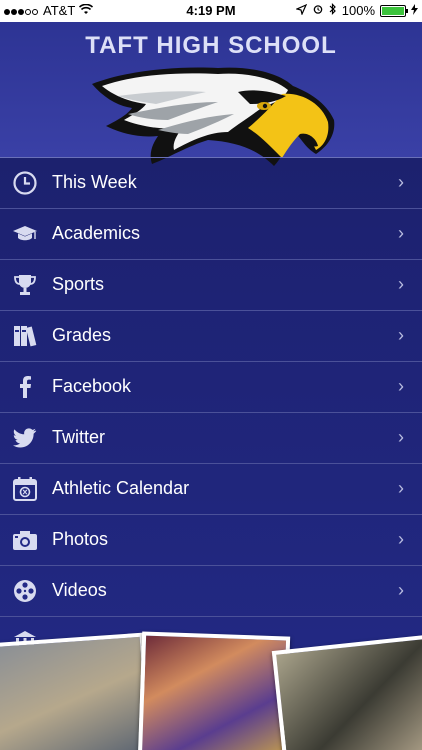 The width and height of the screenshot is (422, 750). What do you see at coordinates (300, 10) in the screenshot?
I see `location-icon` at bounding box center [300, 10].